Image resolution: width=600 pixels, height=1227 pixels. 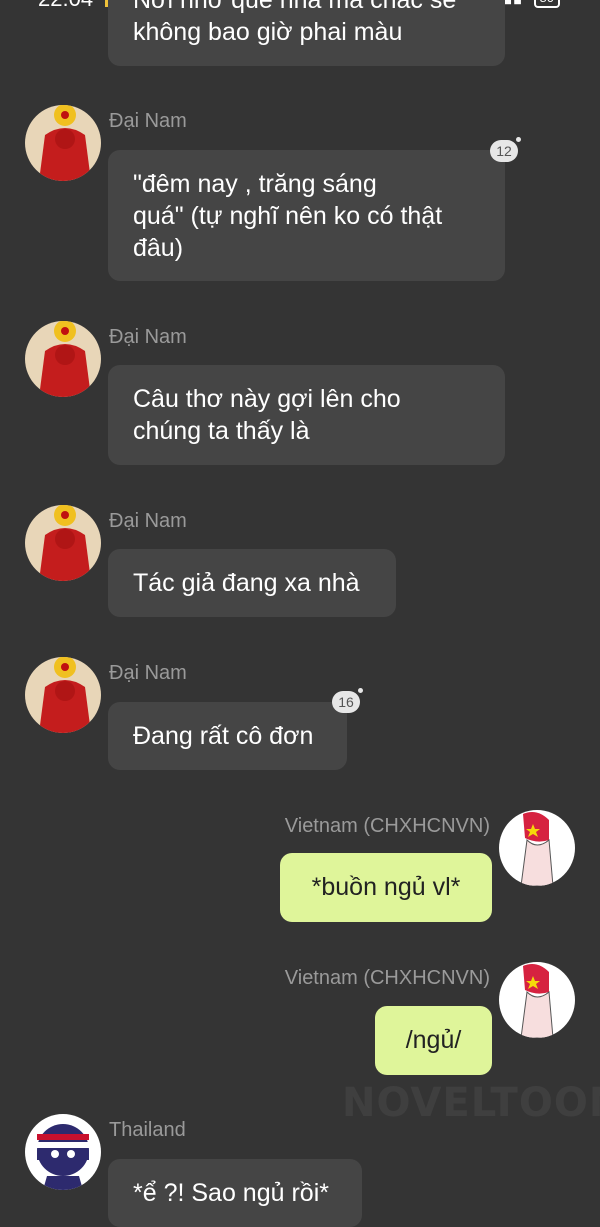 What do you see at coordinates (147, 1130) in the screenshot?
I see `sender-name: Thailand` at bounding box center [147, 1130].